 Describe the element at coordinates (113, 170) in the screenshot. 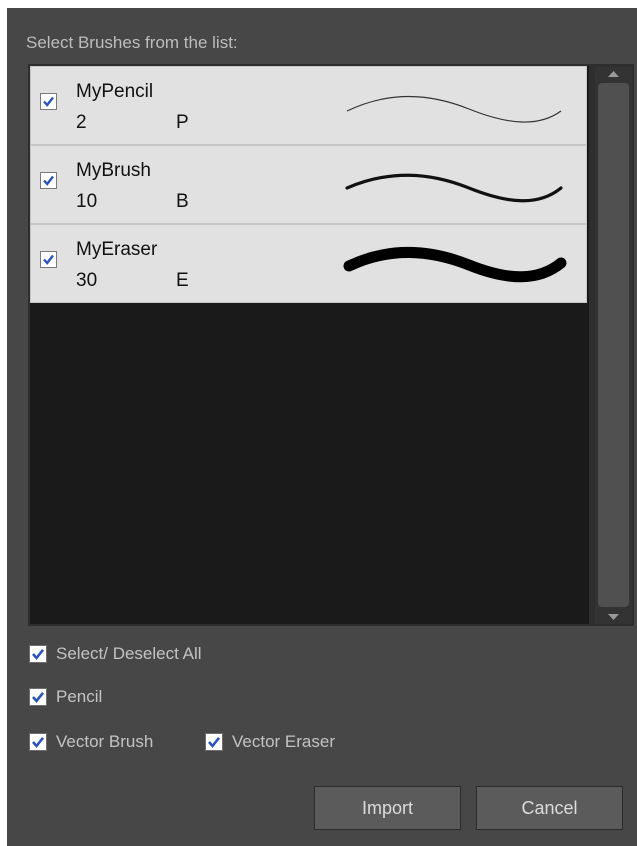

I see `brush-name: MyBrush` at that location.